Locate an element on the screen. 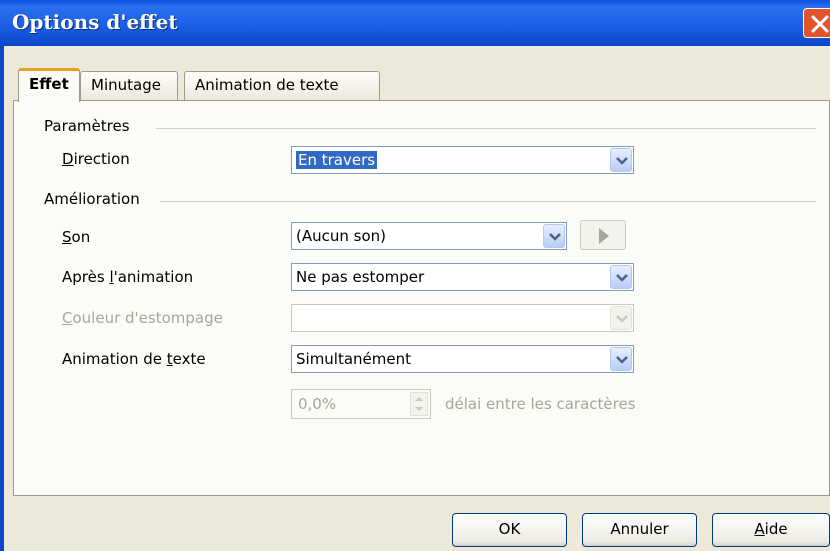 This screenshot has height=551, width=830. son-select: (Aucun son) is located at coordinates (429, 236).